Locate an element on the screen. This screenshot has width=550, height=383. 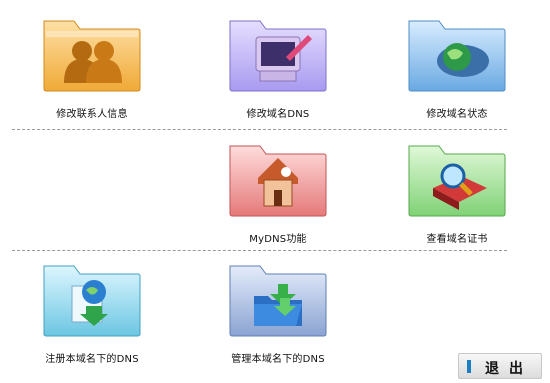
manage-dns-tile: 管理本域名下的DNS is located at coordinates (278, 311).